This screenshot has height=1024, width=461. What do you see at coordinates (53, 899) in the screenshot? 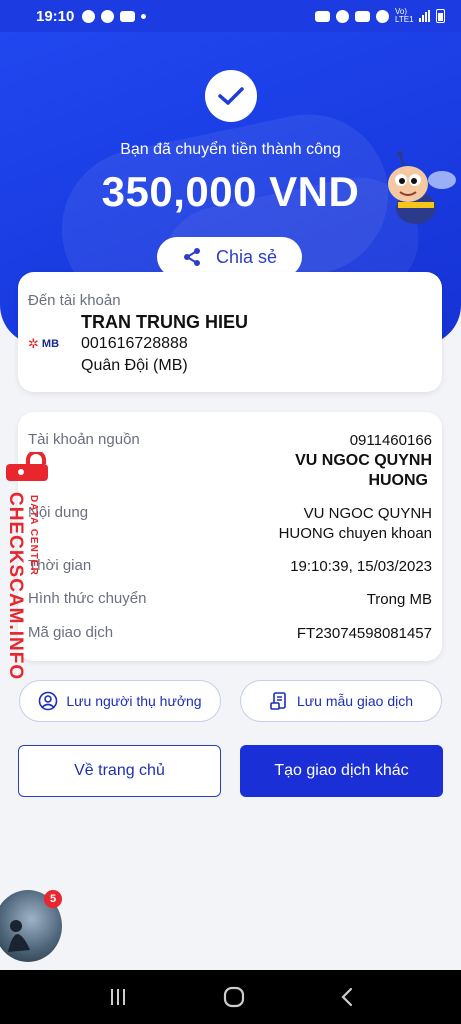
I see `chat-notification-badge: 5` at bounding box center [53, 899].